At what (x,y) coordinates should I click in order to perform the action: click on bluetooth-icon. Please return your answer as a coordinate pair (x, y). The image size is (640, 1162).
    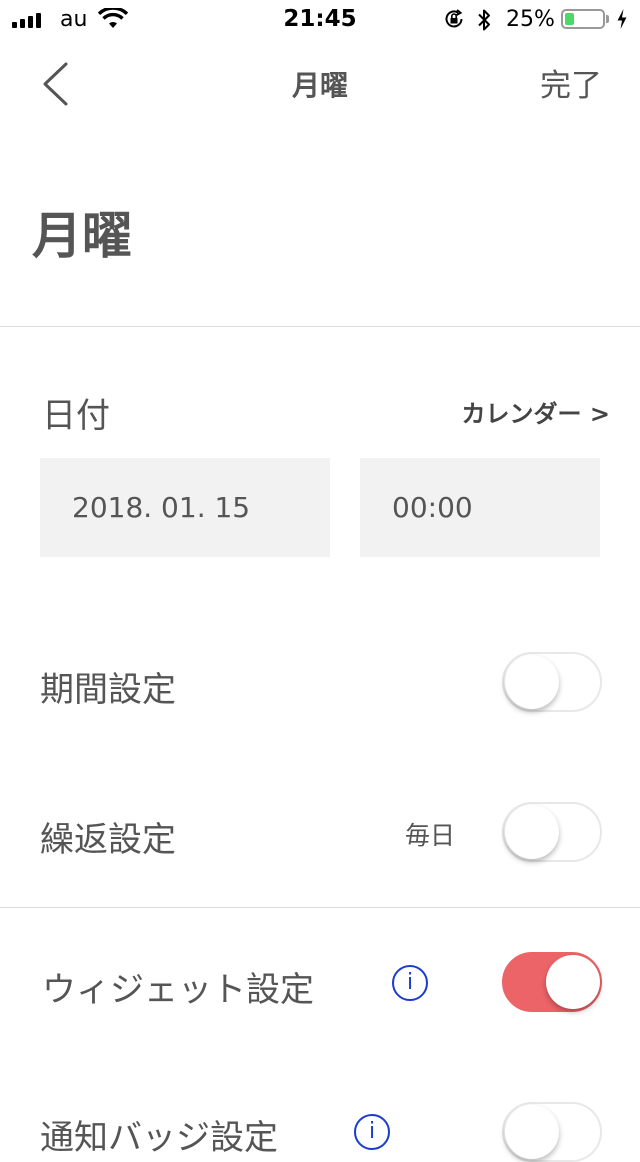
    Looking at the image, I should click on (484, 20).